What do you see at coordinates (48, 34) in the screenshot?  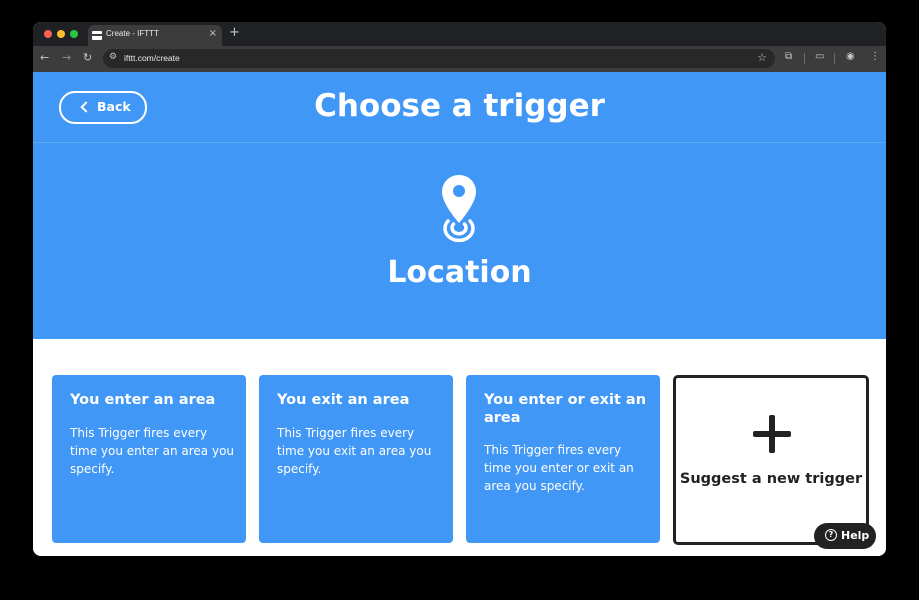 I see `close-window-button` at bounding box center [48, 34].